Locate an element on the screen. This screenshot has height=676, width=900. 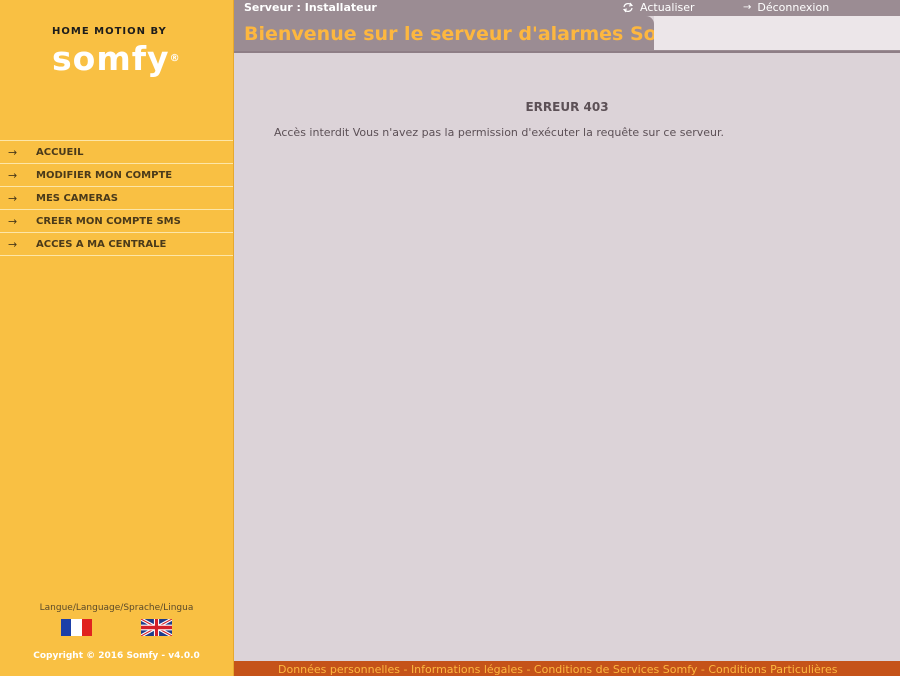
title-tab: Bienvenue sur le serveur d'alarmes Somfy is located at coordinates (444, 33).